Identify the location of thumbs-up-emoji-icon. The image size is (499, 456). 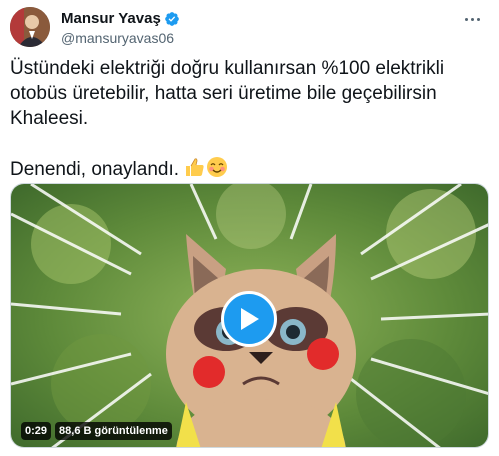
(195, 167).